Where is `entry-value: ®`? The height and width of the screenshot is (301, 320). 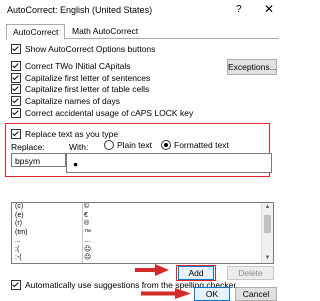 entry-value: ® is located at coordinates (87, 223).